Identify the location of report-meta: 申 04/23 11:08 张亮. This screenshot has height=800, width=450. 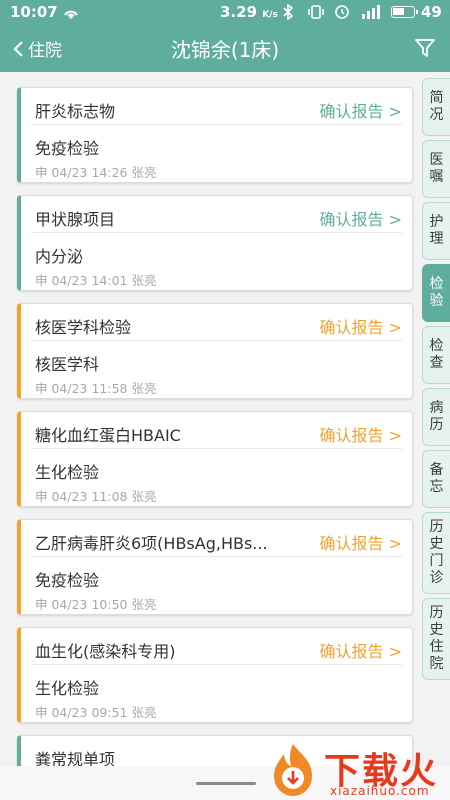
(96, 496).